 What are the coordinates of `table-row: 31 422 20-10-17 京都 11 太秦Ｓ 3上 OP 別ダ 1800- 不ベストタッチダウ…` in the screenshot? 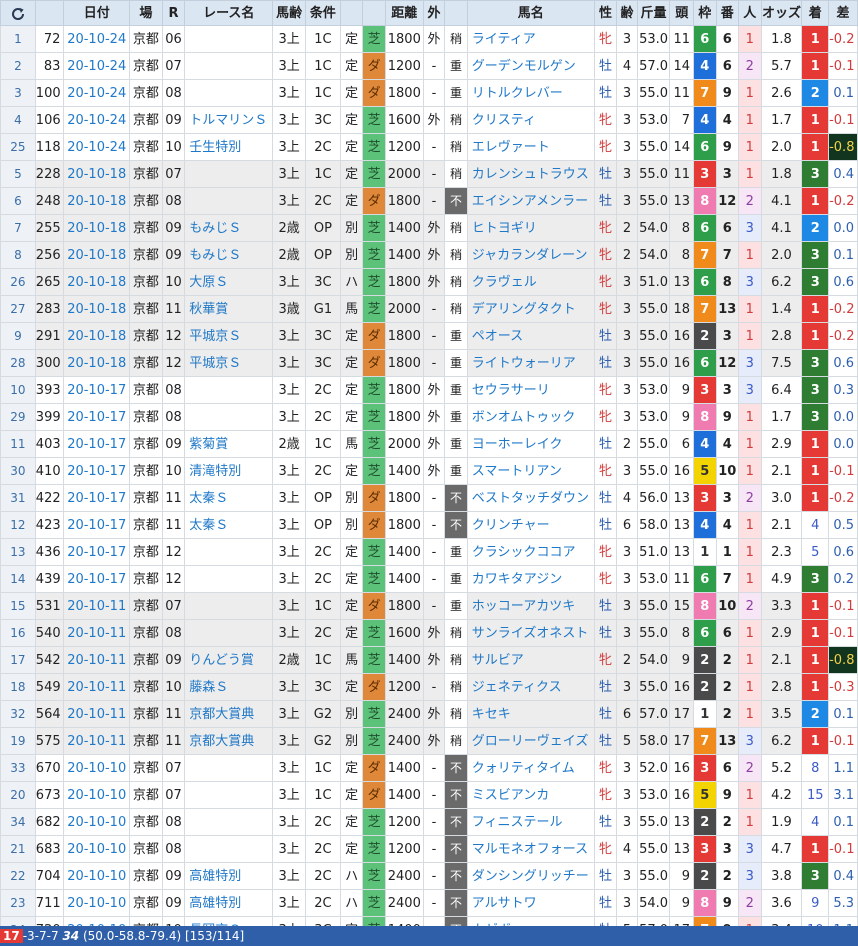 It's located at (429, 498).